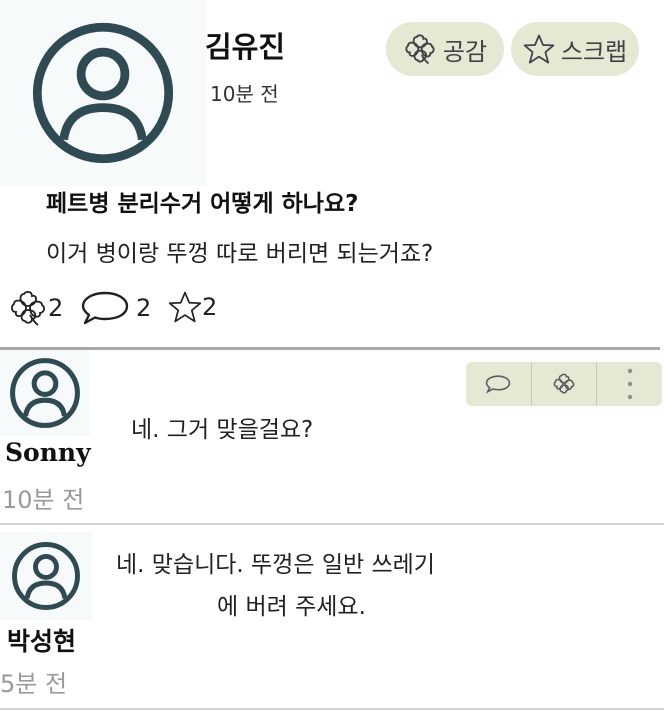 The image size is (664, 711). I want to click on vertical-dots-icon, so click(629, 384).